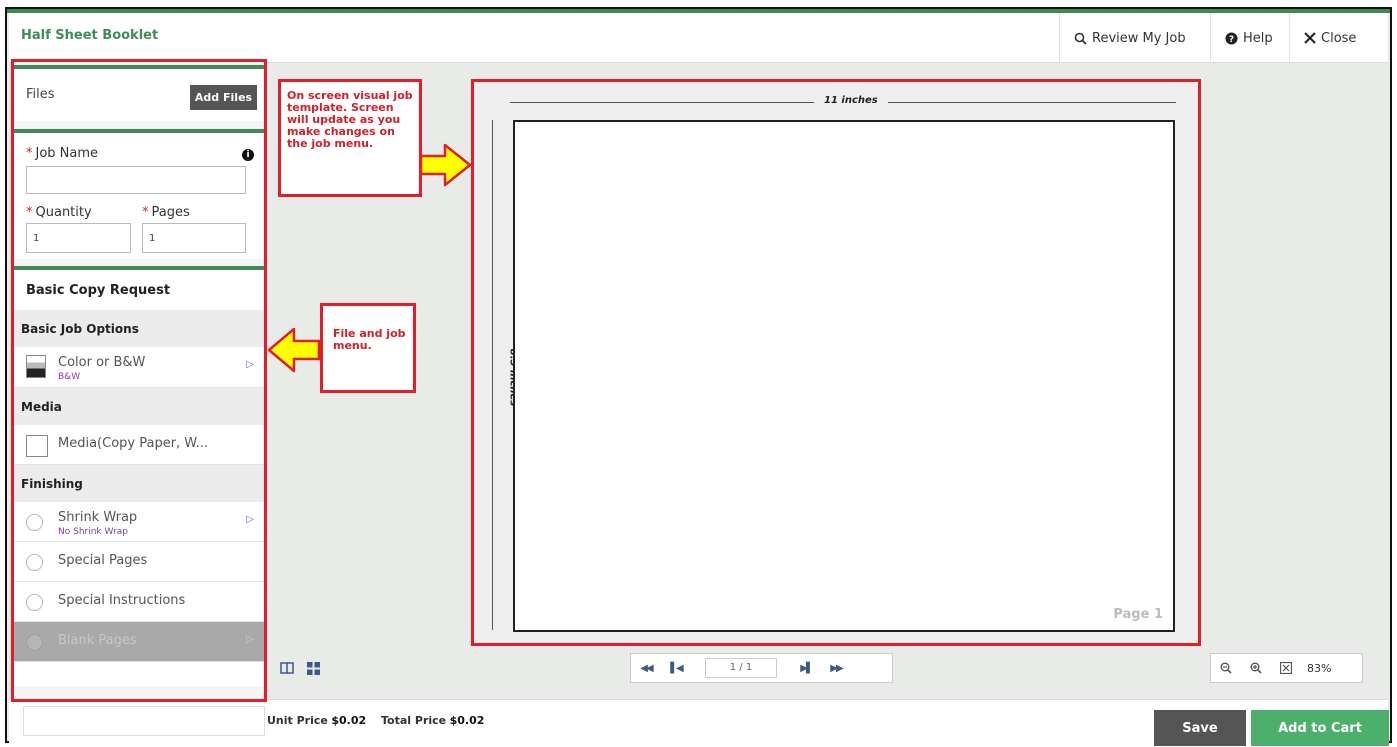 The height and width of the screenshot is (747, 1397). I want to click on add-files-button: Add Files, so click(223, 97).